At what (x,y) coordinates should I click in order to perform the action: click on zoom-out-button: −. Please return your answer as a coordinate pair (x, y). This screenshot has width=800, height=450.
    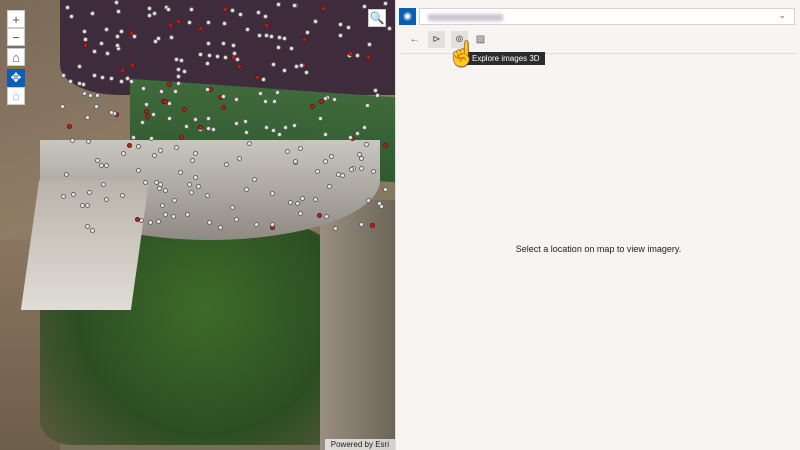
    Looking at the image, I should click on (16, 37).